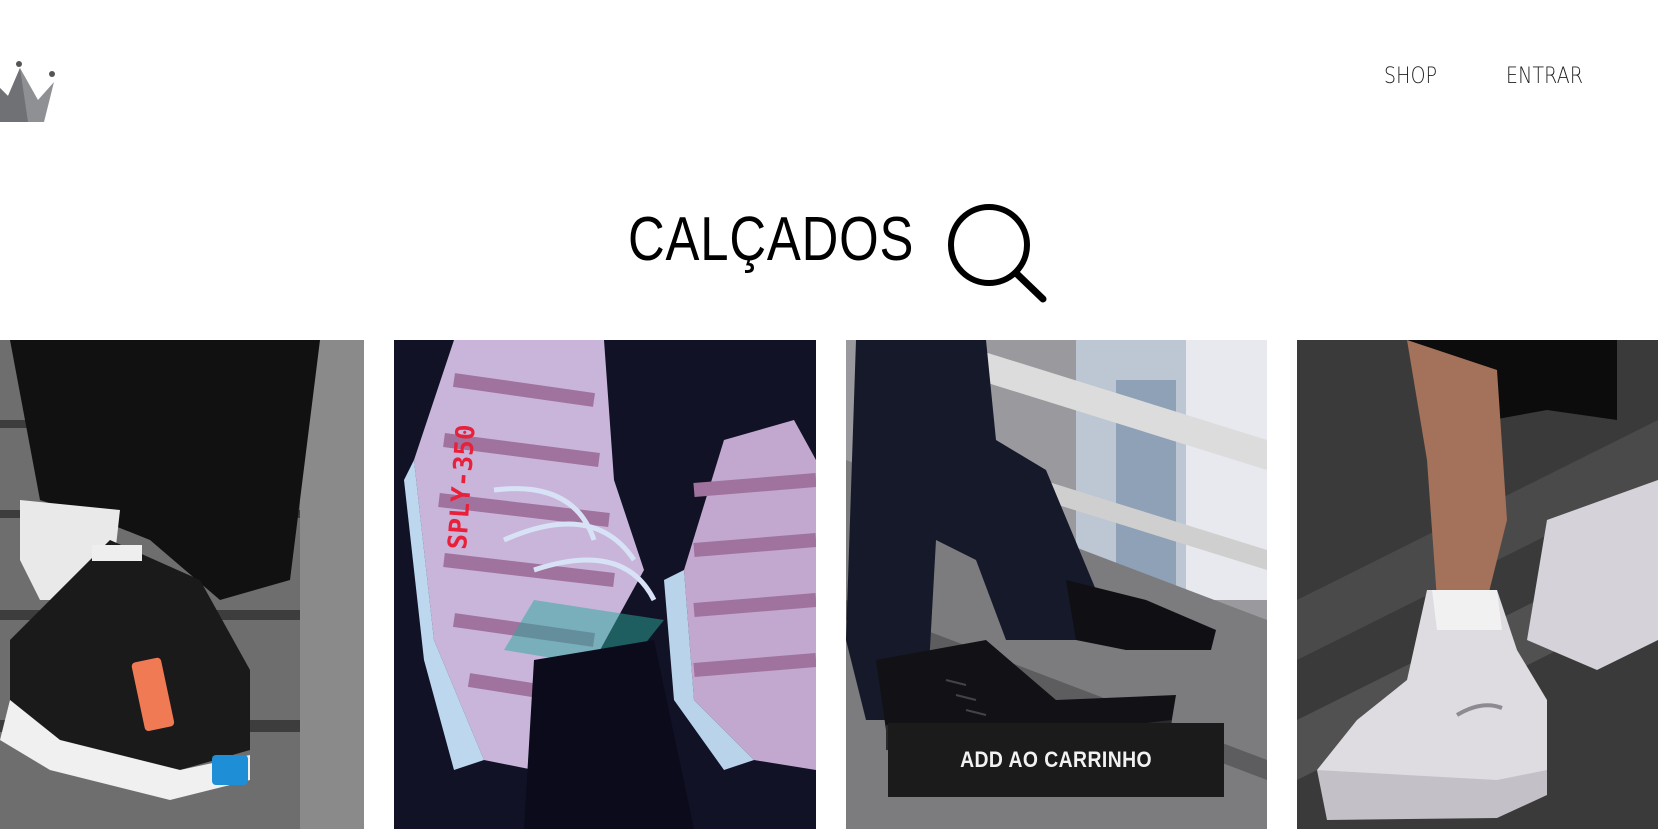  What do you see at coordinates (1490, 76) in the screenshot?
I see `main-nav: SHOP ENTRAR` at bounding box center [1490, 76].